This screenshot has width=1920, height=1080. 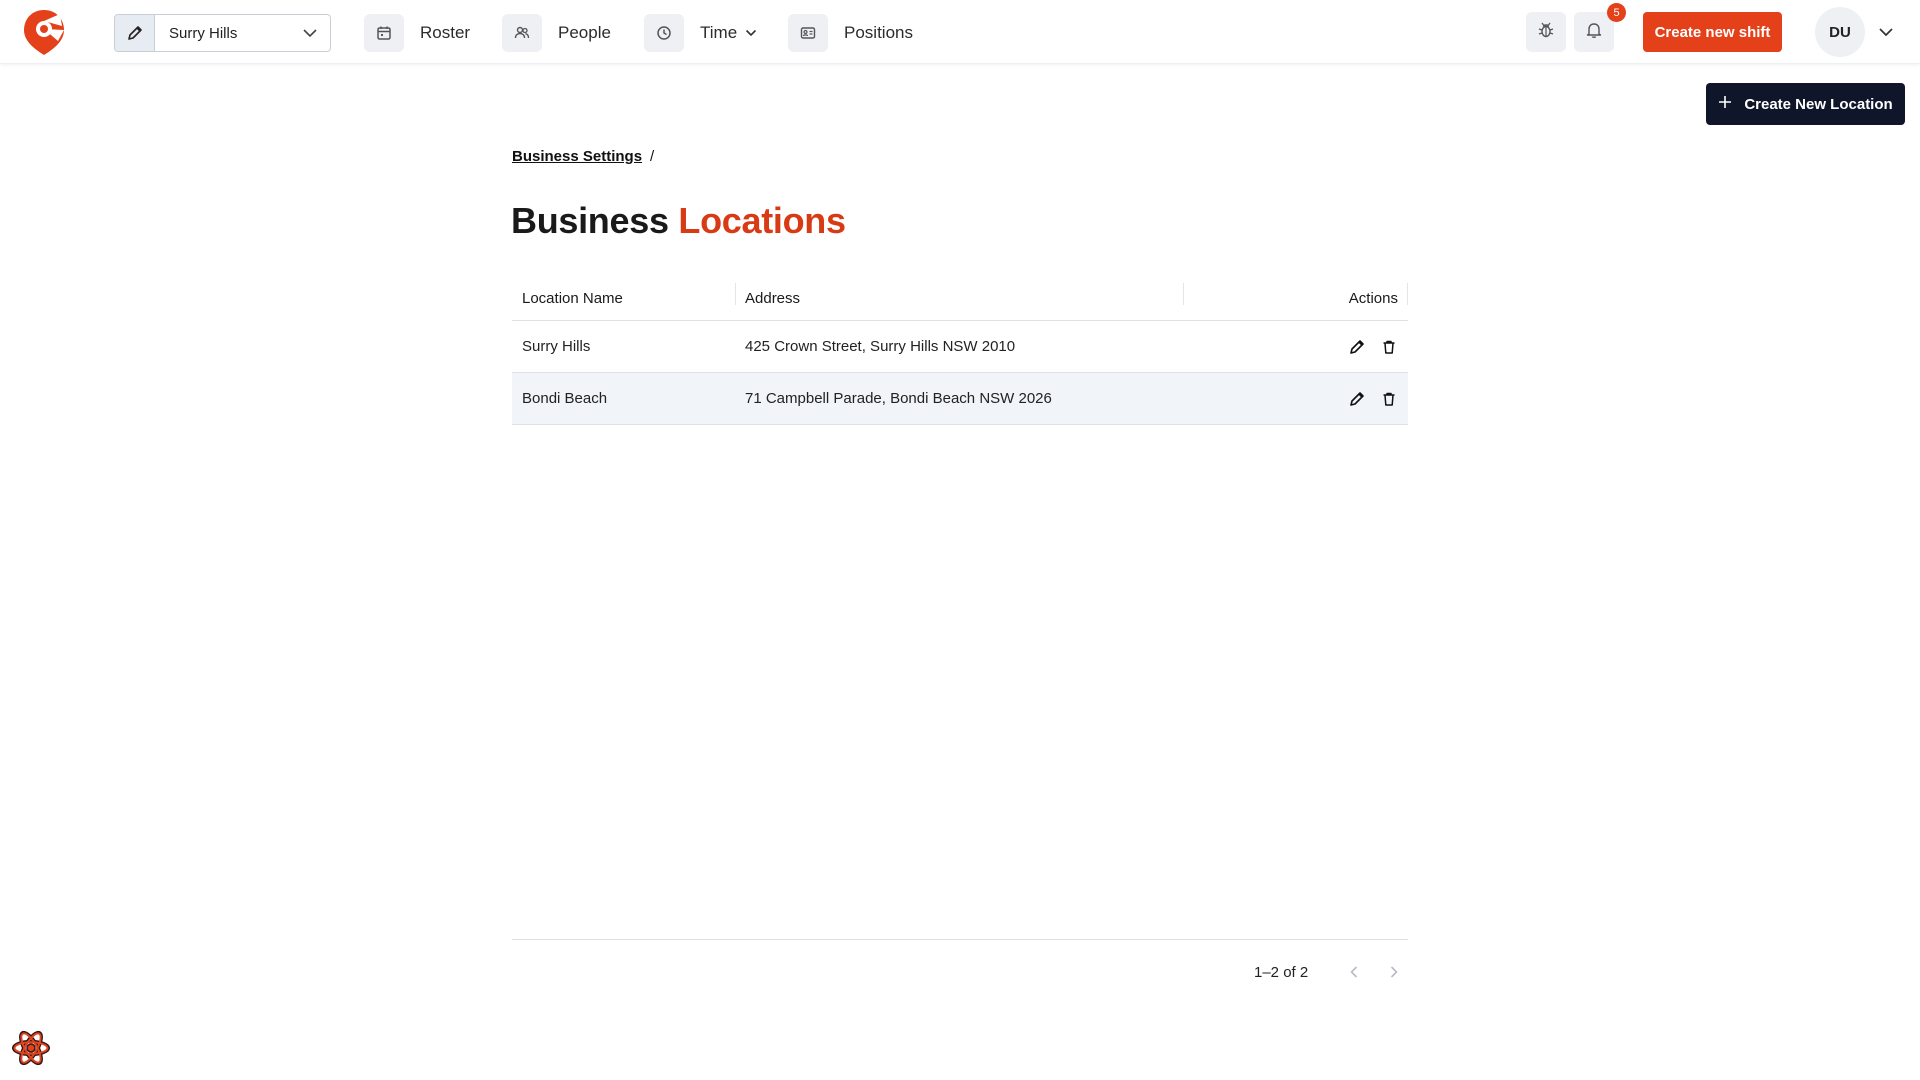 I want to click on column-header-actions: Actions, so click(x=1373, y=298).